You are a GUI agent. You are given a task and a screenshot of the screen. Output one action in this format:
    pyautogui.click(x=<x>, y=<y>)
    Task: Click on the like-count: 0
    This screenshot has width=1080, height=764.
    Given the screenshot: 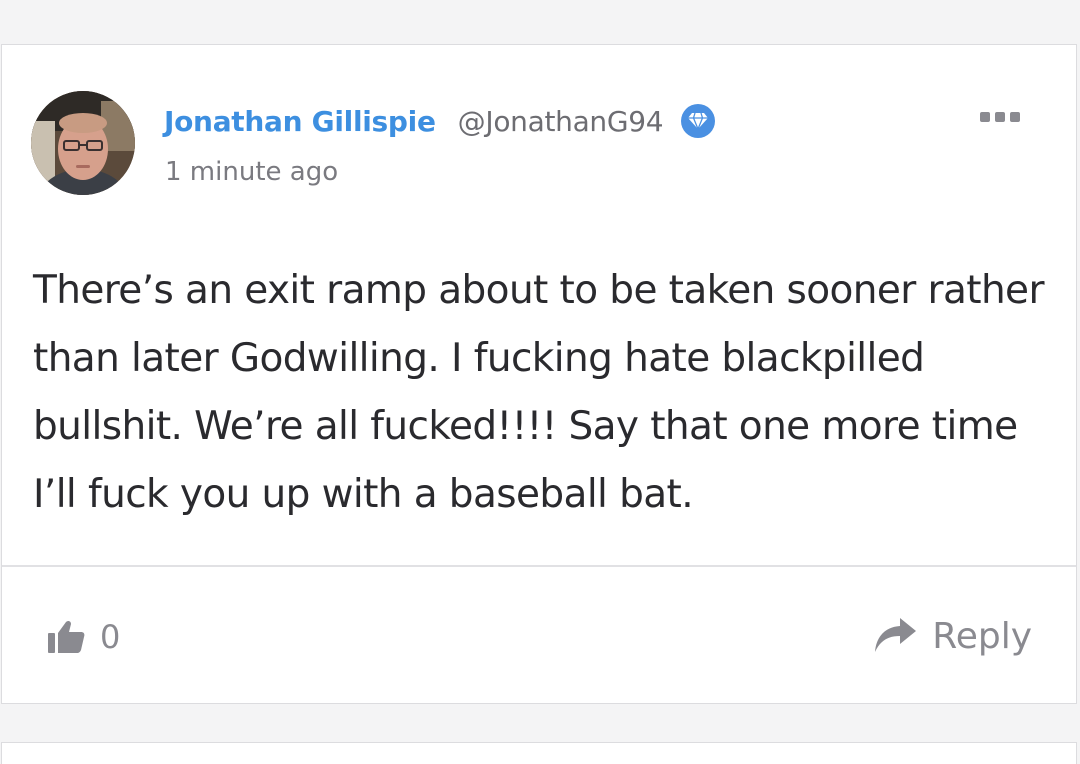 What is the action you would take?
    pyautogui.click(x=110, y=637)
    